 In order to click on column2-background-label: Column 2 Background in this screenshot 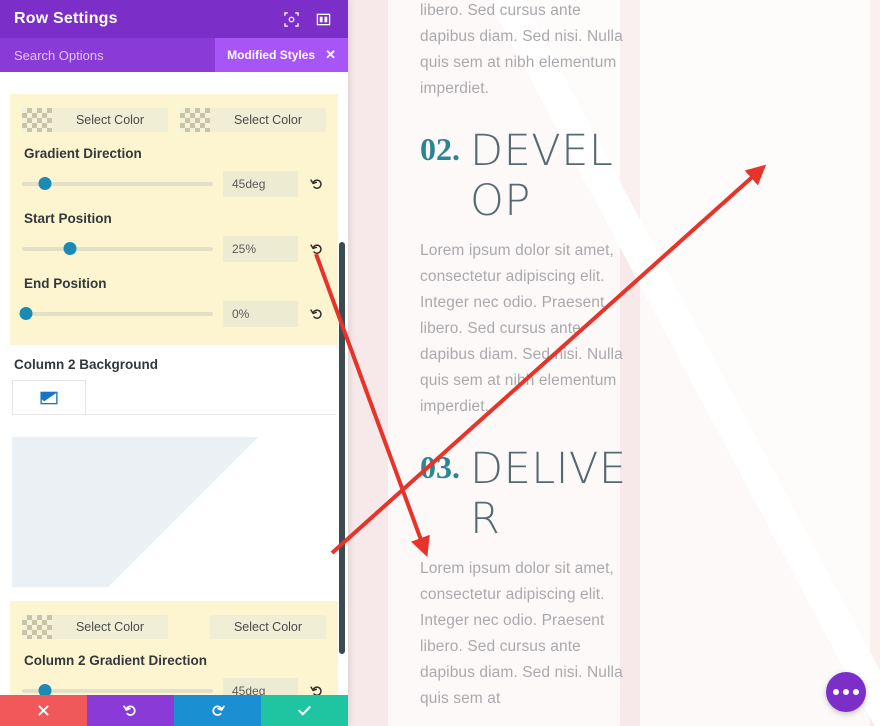, I will do `click(86, 364)`.